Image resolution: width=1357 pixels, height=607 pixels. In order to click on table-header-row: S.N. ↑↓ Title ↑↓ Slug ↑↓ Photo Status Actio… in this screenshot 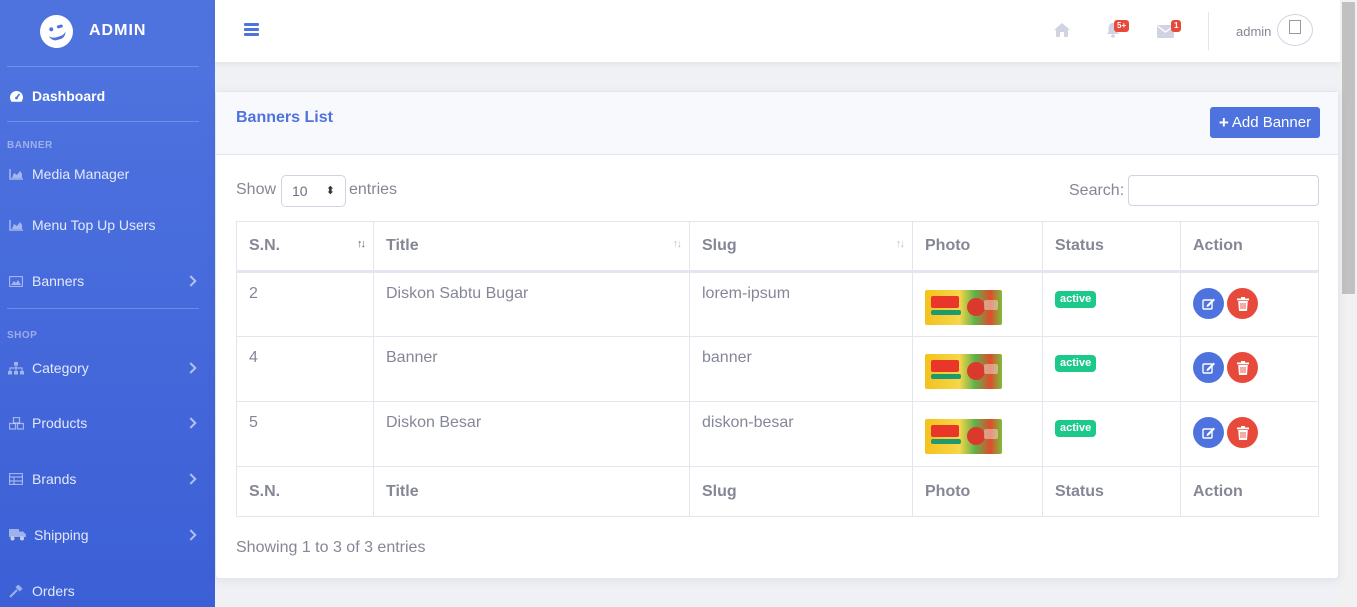, I will do `click(777, 247)`.